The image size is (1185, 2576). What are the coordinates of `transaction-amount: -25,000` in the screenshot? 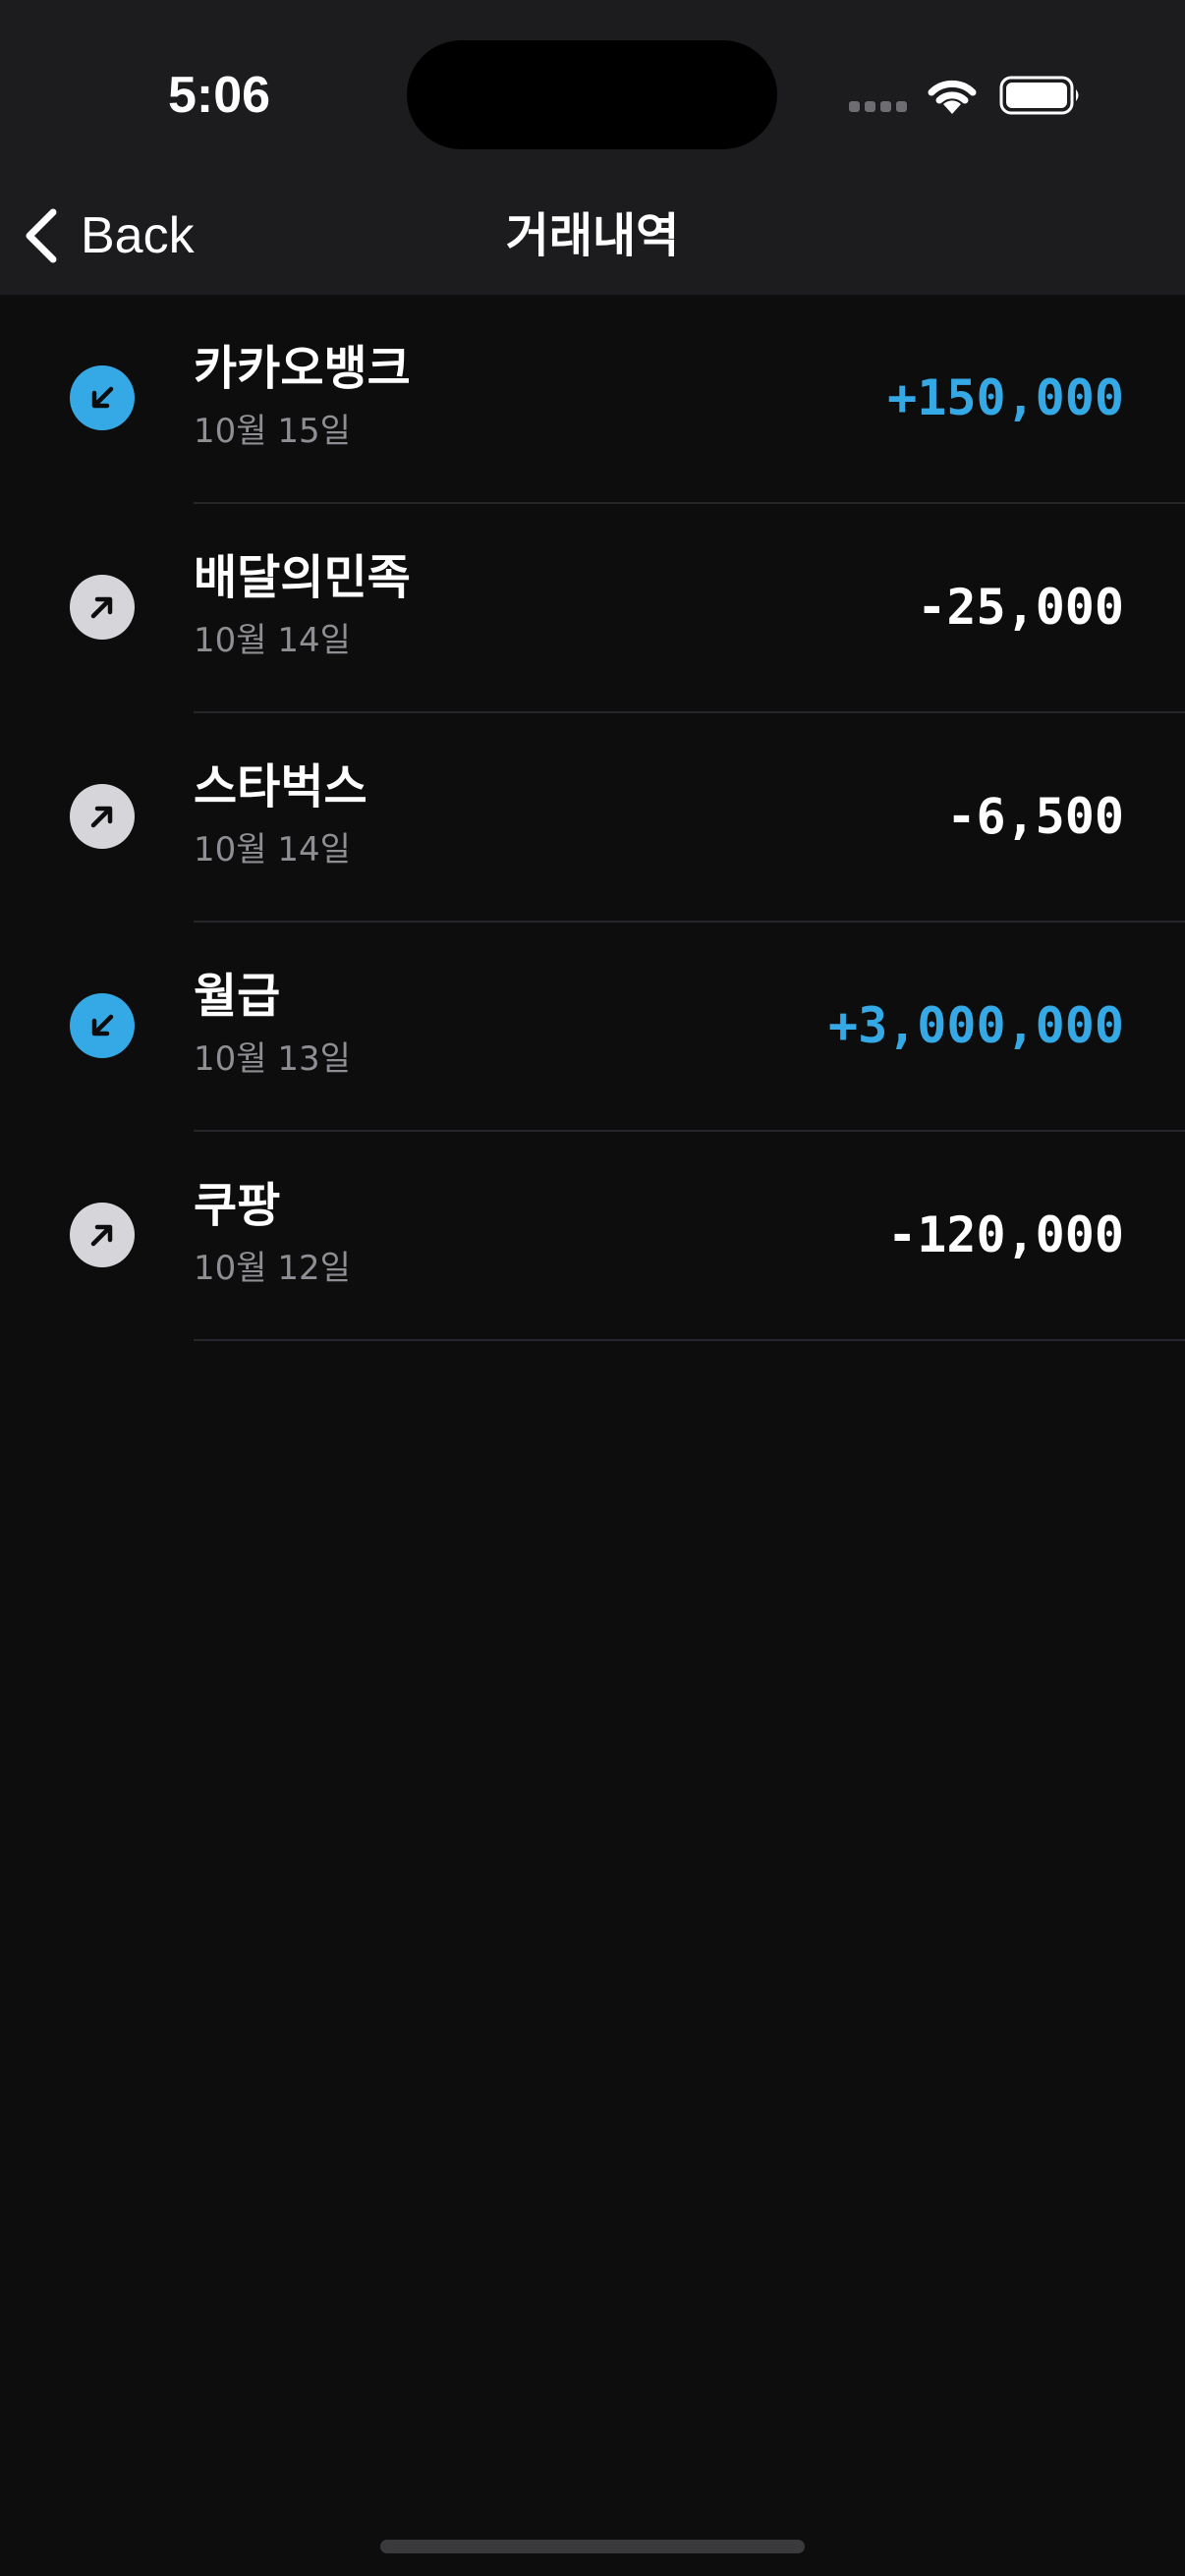 It's located at (1021, 607).